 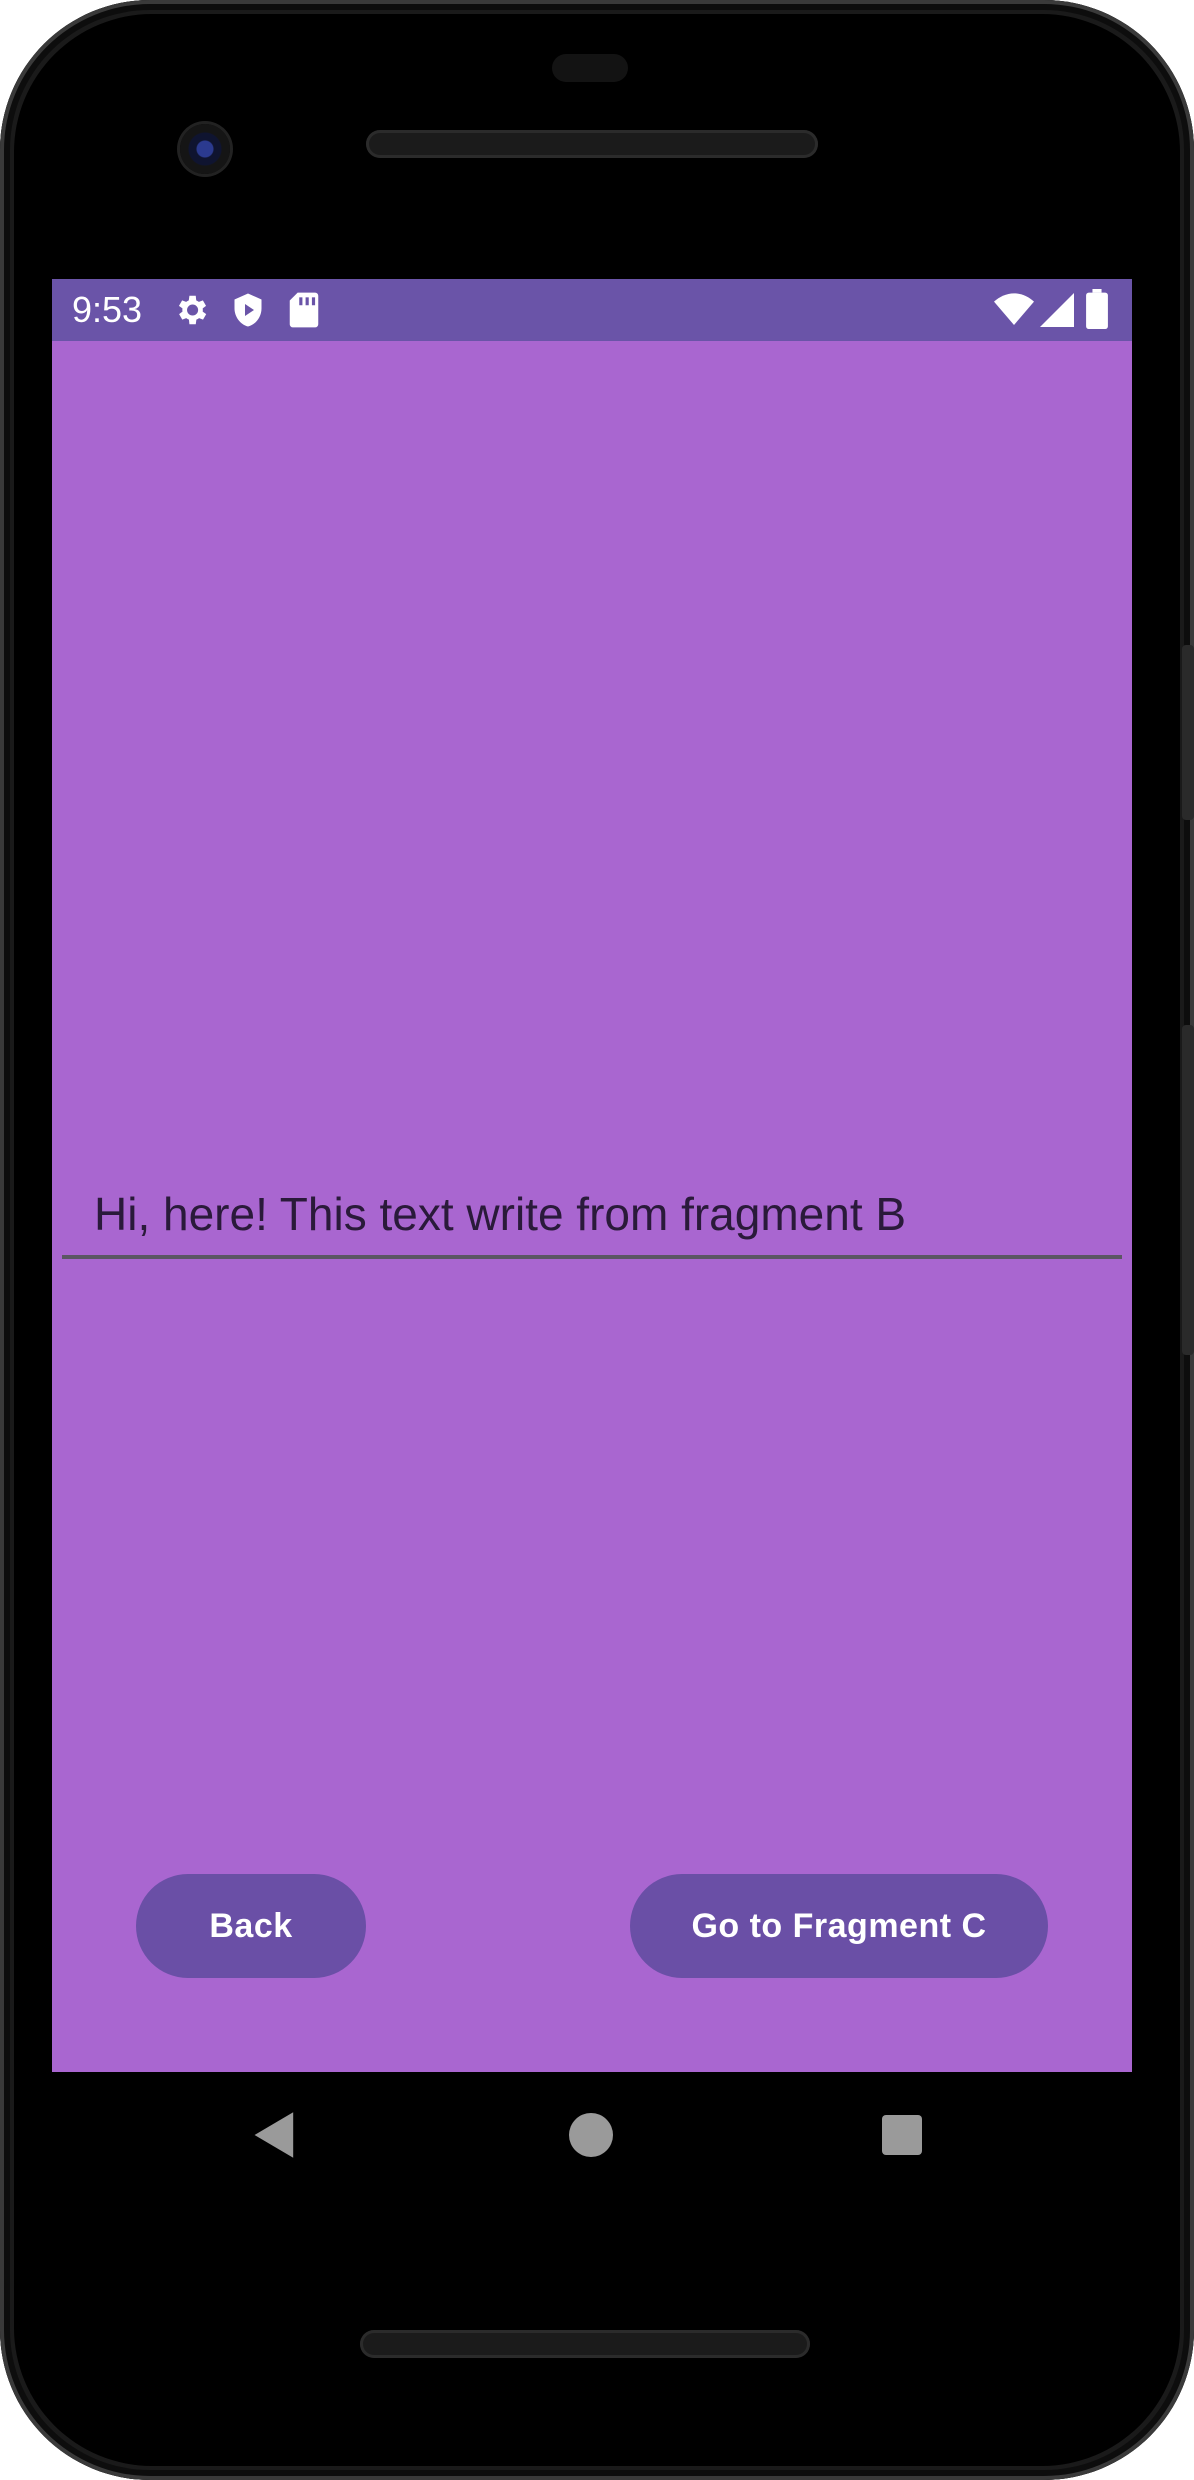 What do you see at coordinates (591, 2137) in the screenshot?
I see `nav-home-icon` at bounding box center [591, 2137].